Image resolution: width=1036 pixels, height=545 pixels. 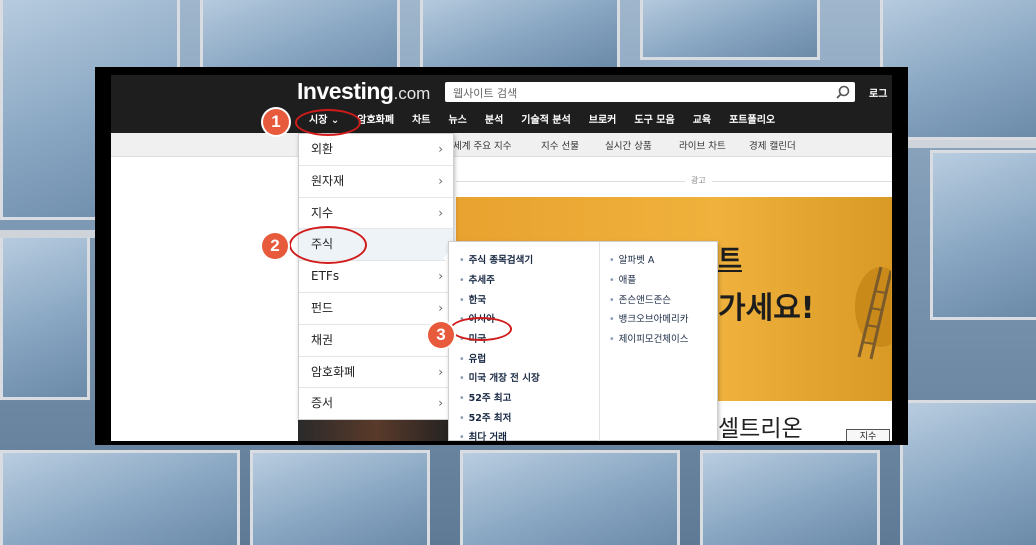 What do you see at coordinates (441, 335) in the screenshot?
I see `step-badge-3: 3` at bounding box center [441, 335].